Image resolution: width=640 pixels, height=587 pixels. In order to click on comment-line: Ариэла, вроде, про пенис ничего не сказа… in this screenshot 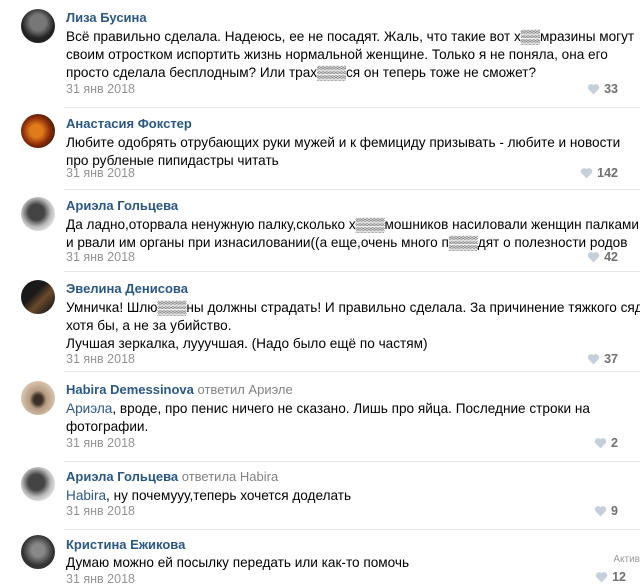, I will do `click(328, 408)`.